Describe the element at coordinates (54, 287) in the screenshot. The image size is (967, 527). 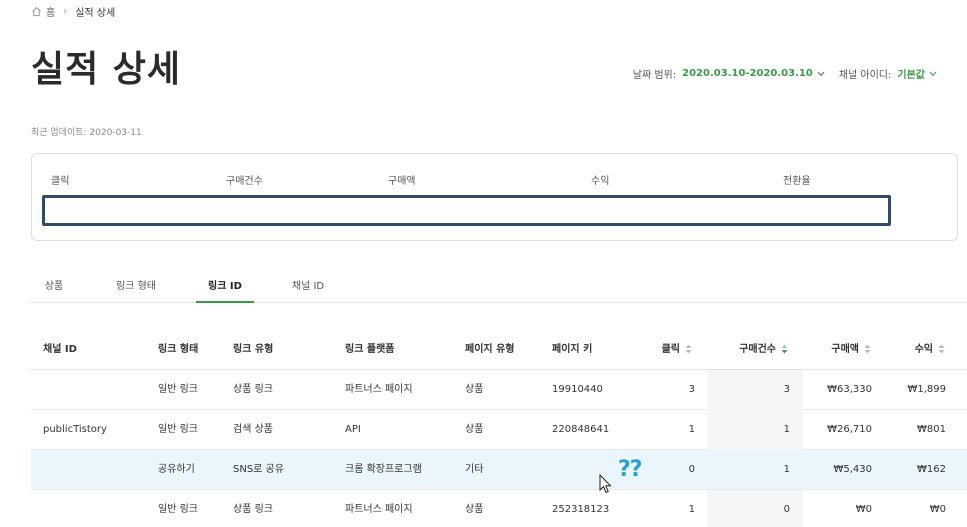
I see `tab-product: 상품` at that location.